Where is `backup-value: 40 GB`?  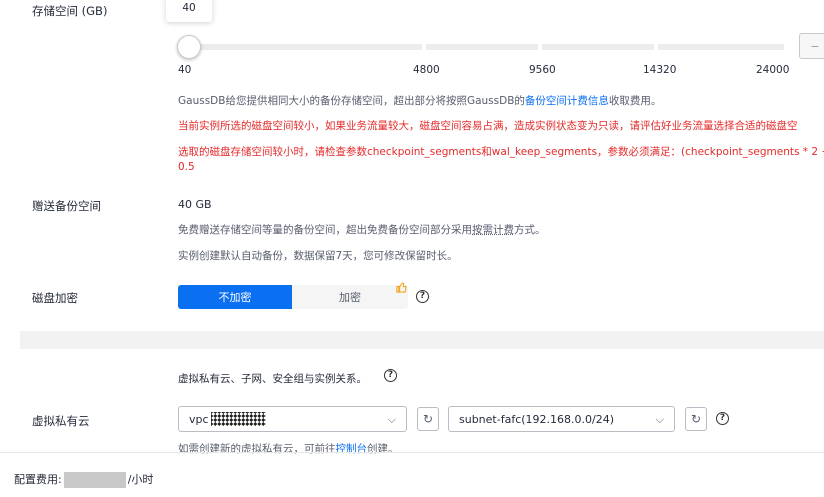 backup-value: 40 GB is located at coordinates (195, 204).